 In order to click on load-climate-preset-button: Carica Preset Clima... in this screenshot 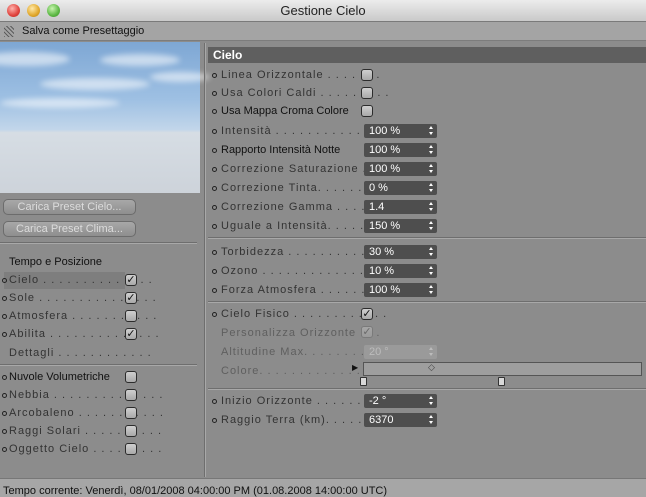, I will do `click(69, 229)`.